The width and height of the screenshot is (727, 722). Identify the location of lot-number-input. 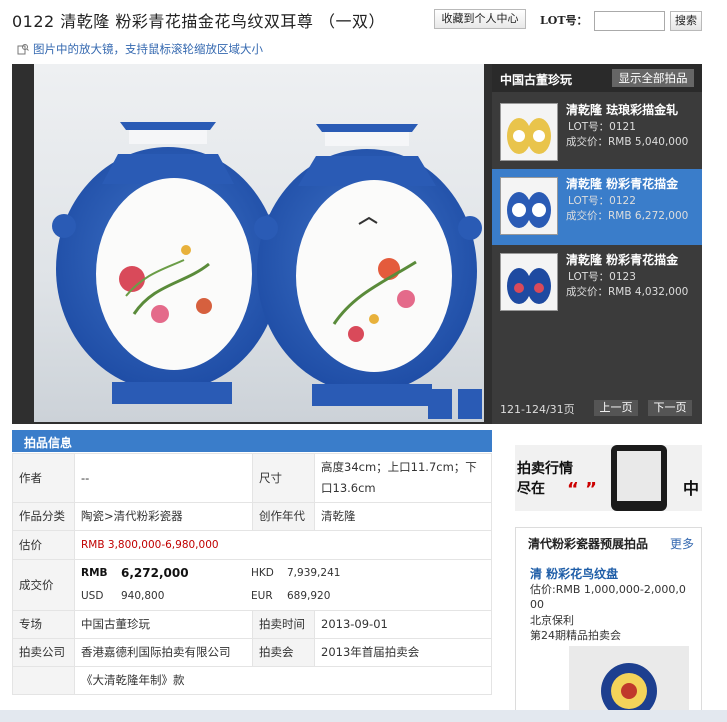
(629, 21).